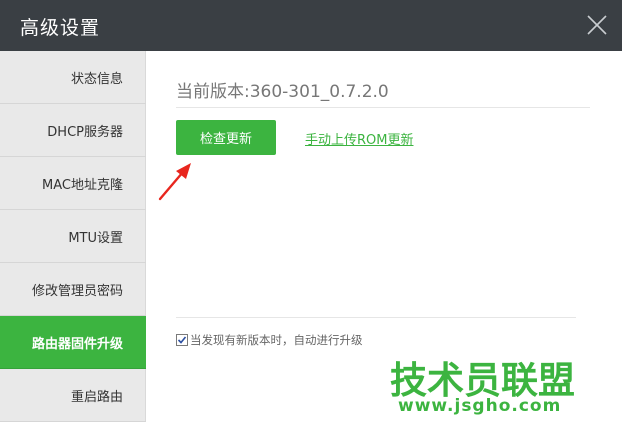 This screenshot has height=422, width=622. I want to click on sidebar-item-mtu: MTU设置, so click(73, 236).